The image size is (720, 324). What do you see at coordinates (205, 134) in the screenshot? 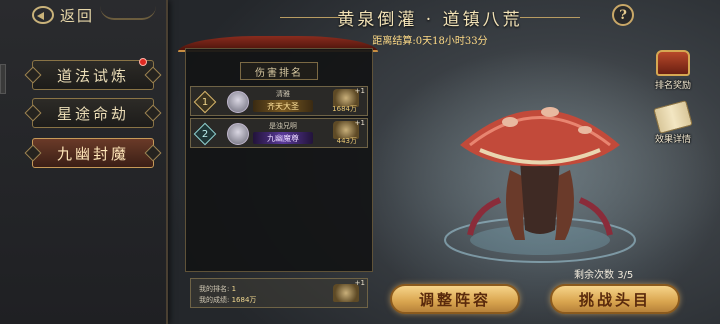
I see `rank-number: 2` at bounding box center [205, 134].